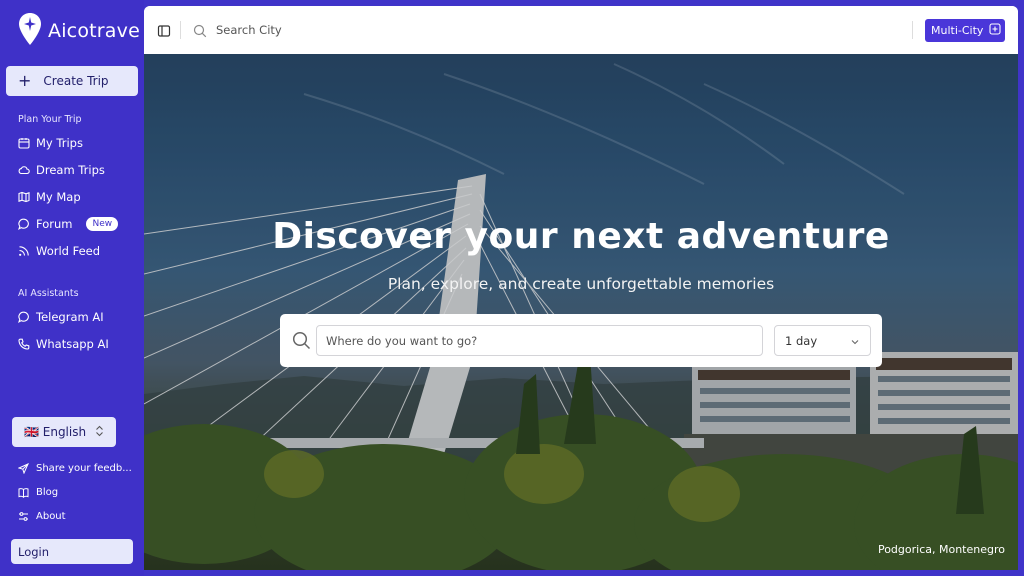 The height and width of the screenshot is (576, 1024). I want to click on destination-input, so click(539, 340).